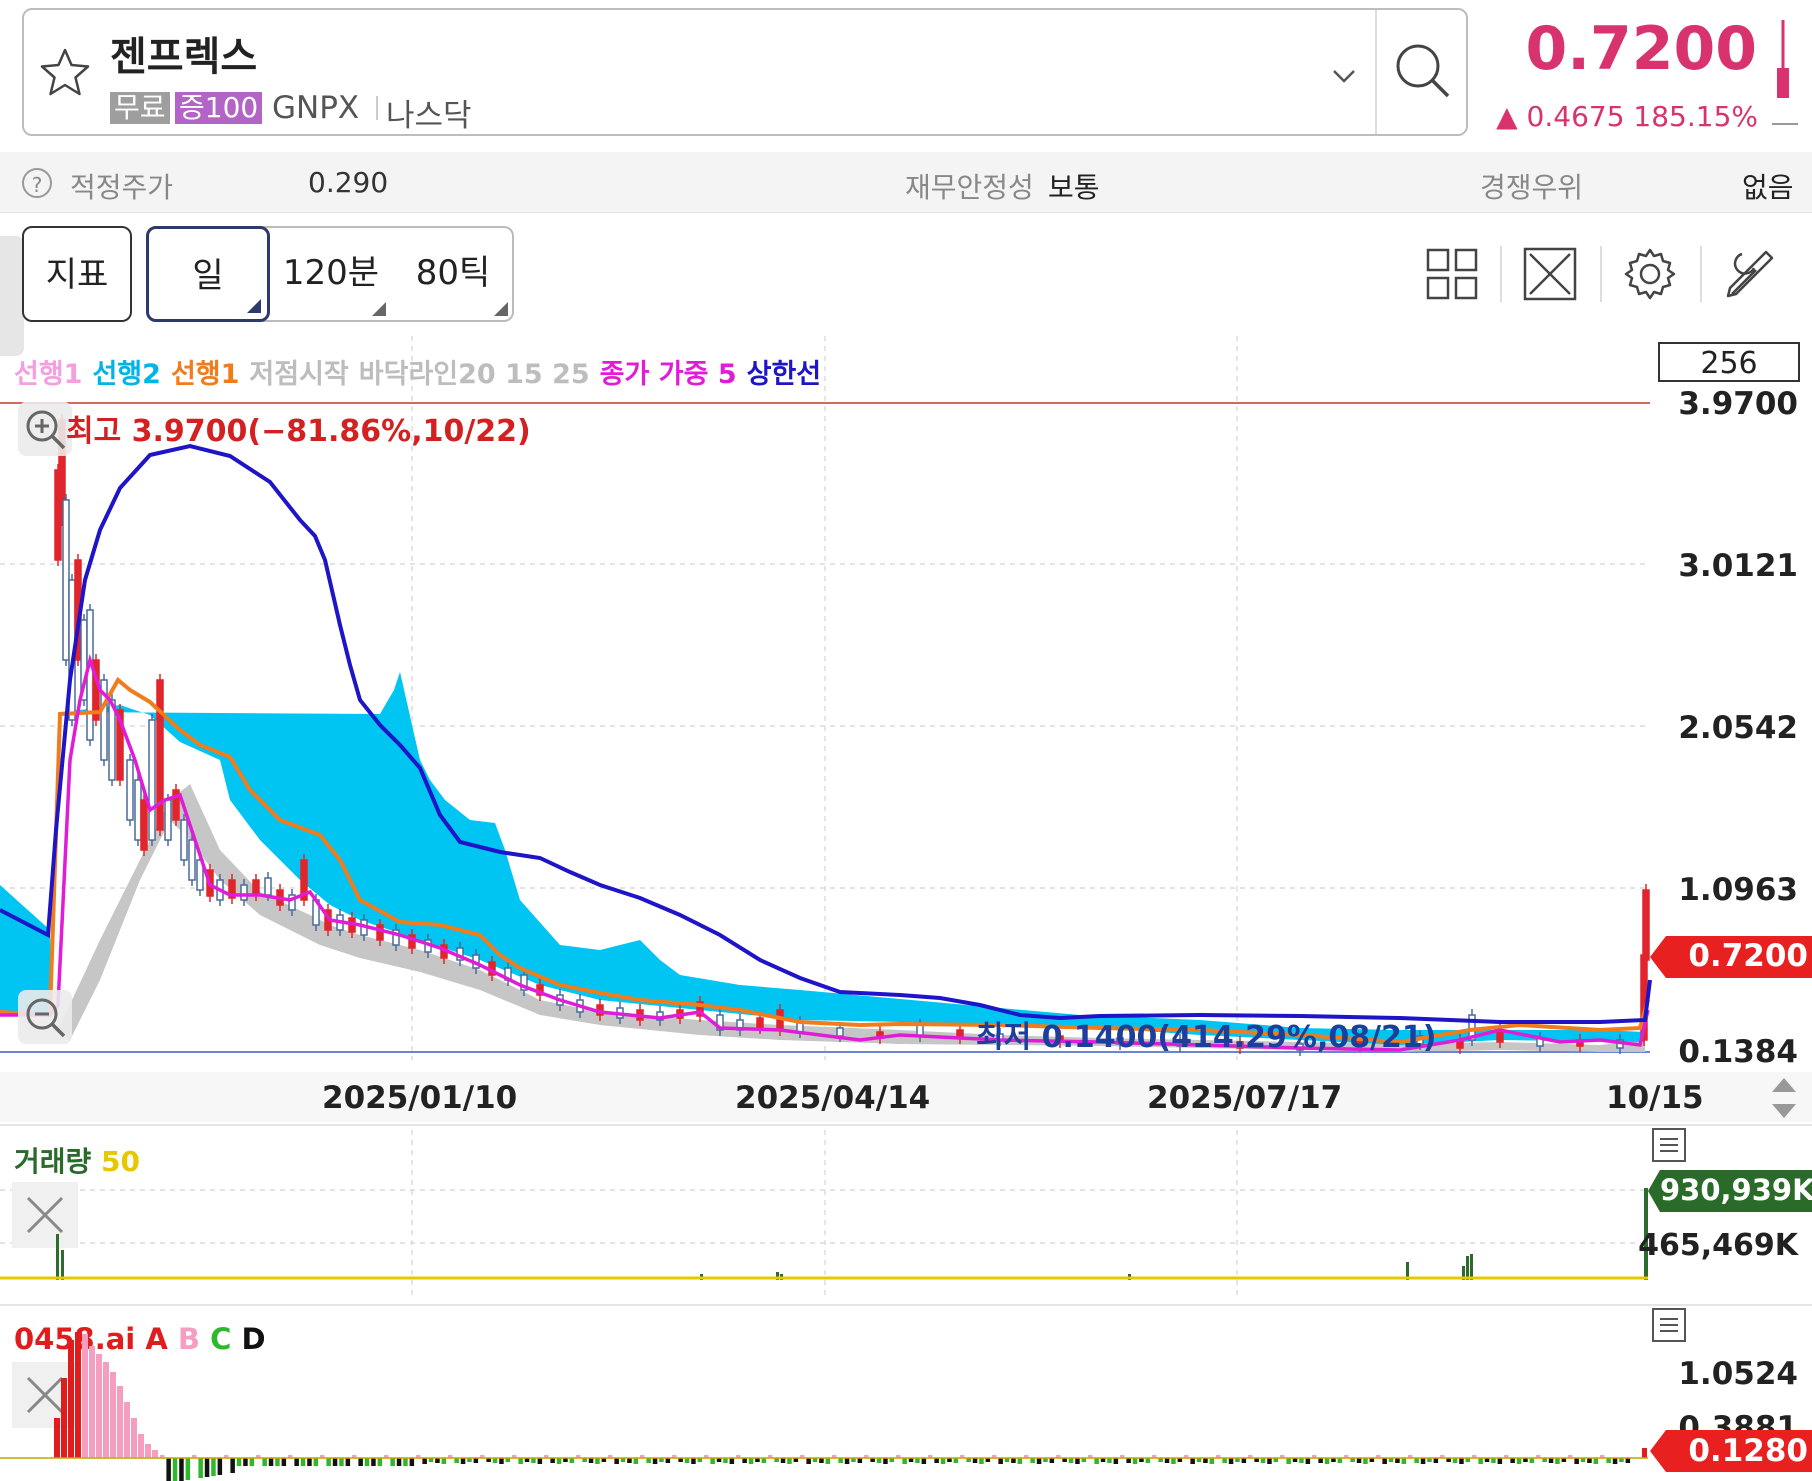 The width and height of the screenshot is (1812, 1481). What do you see at coordinates (77, 274) in the screenshot?
I see `indicator-button: 지표` at bounding box center [77, 274].